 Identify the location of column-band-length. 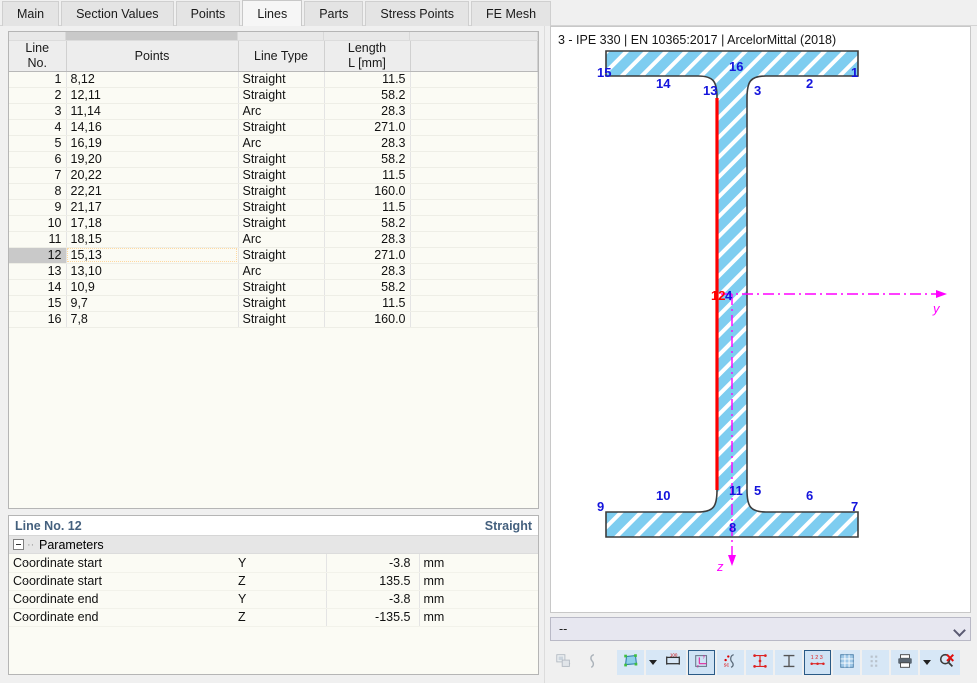
(367, 36).